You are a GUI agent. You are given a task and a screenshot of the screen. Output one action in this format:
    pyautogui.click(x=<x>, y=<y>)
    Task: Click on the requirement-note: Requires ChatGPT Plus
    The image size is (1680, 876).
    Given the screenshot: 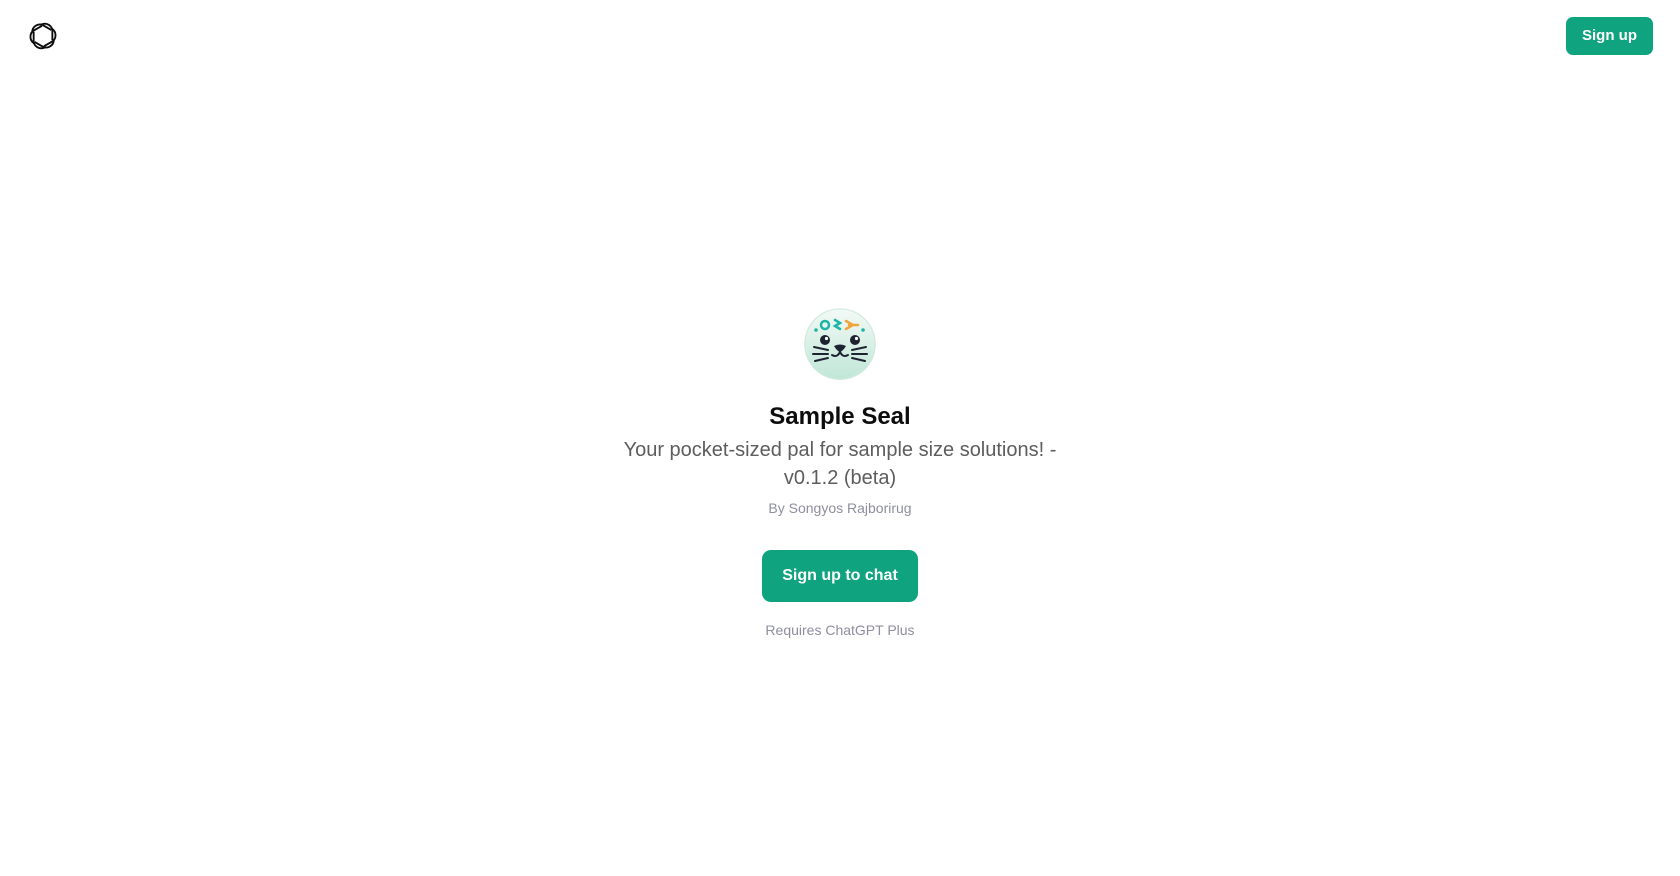 What is the action you would take?
    pyautogui.click(x=840, y=630)
    